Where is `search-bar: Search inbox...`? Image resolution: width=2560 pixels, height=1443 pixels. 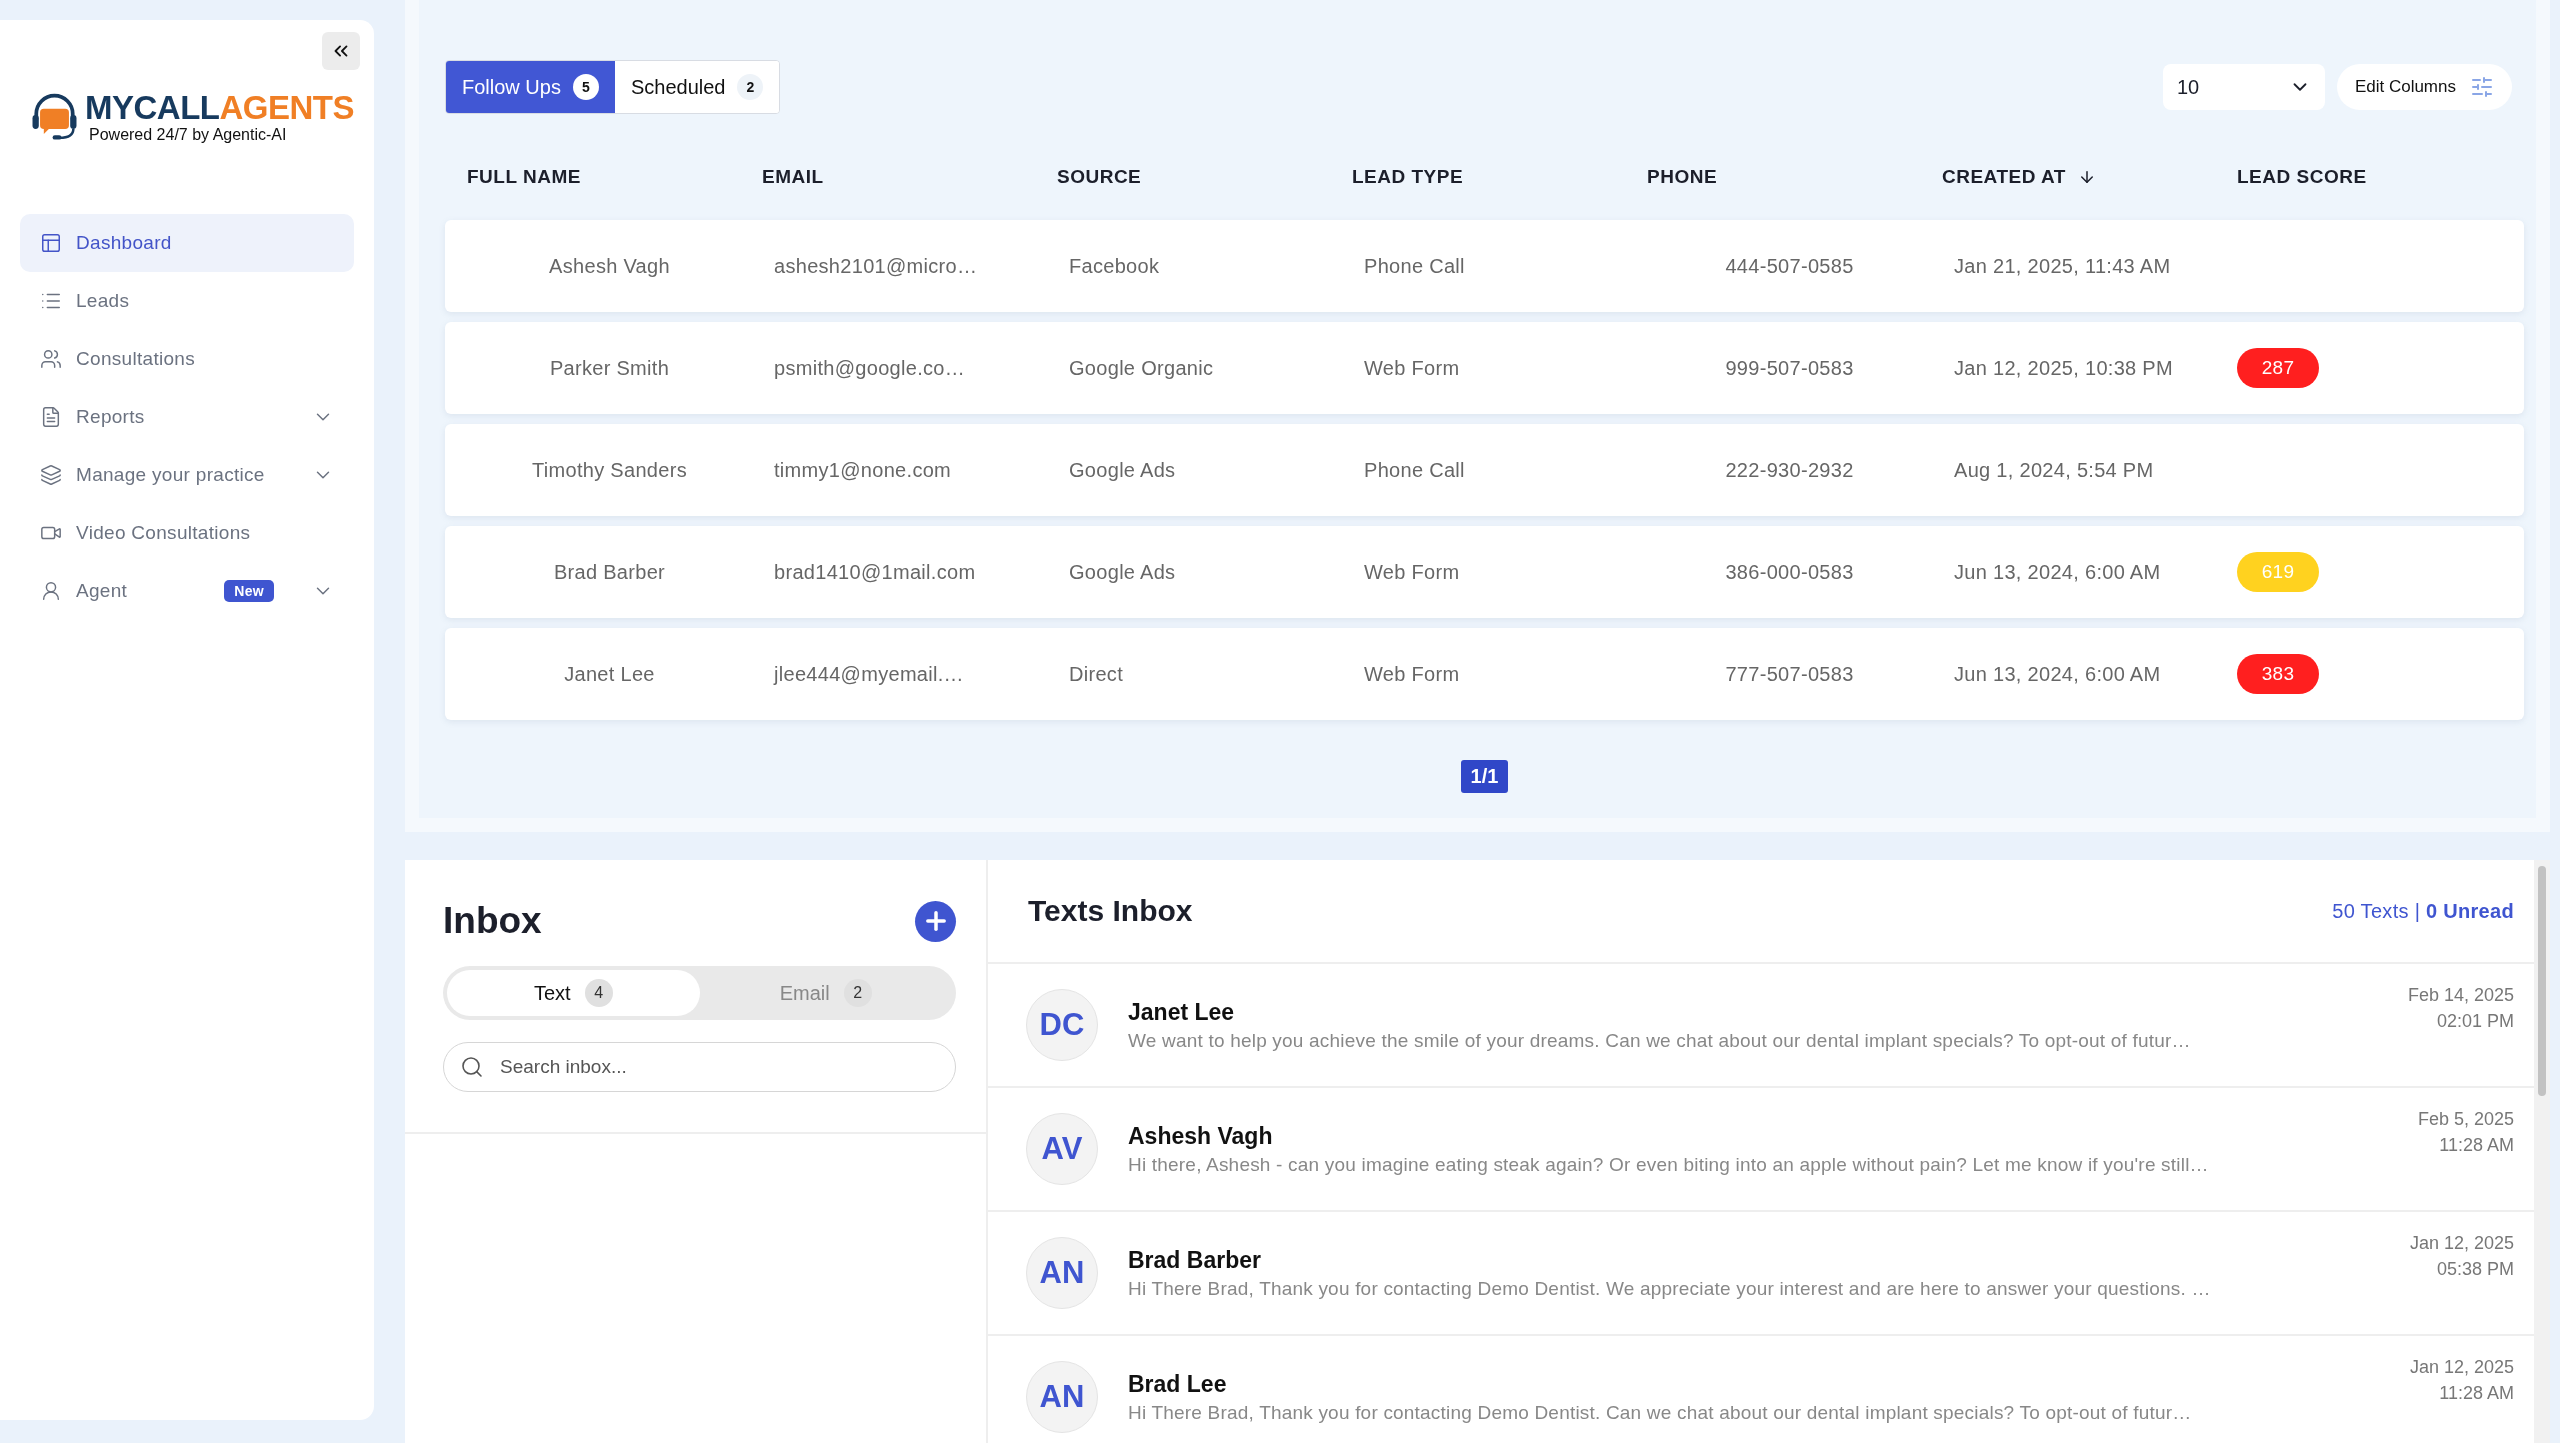 search-bar: Search inbox... is located at coordinates (699, 1067).